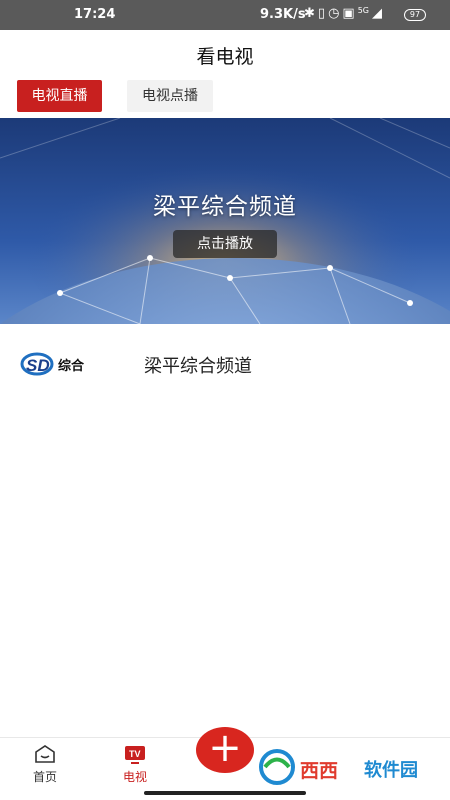 The image size is (450, 800). What do you see at coordinates (319, 771) in the screenshot?
I see `watermark-text: 西西` at bounding box center [319, 771].